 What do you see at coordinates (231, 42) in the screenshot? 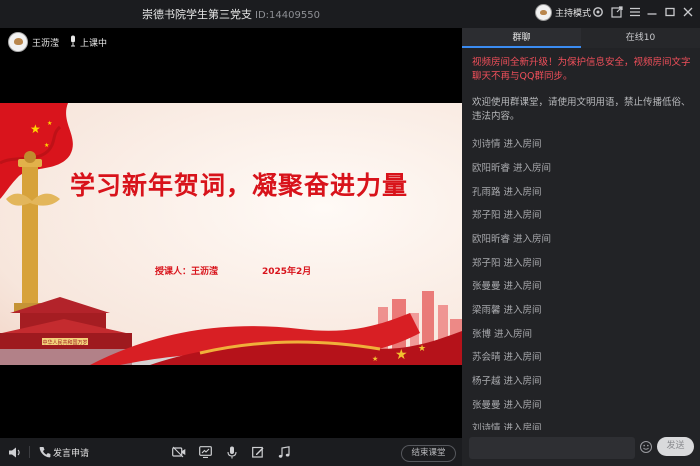
I see `presenter-bar: 王沥滢 上课中` at bounding box center [231, 42].